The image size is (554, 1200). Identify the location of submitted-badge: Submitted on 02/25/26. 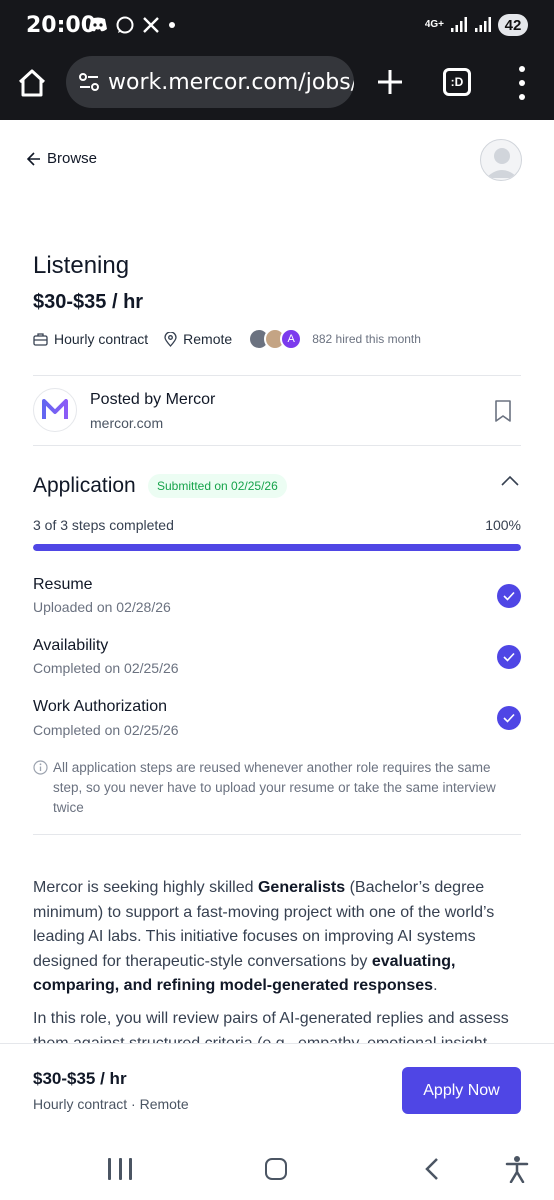
(217, 486).